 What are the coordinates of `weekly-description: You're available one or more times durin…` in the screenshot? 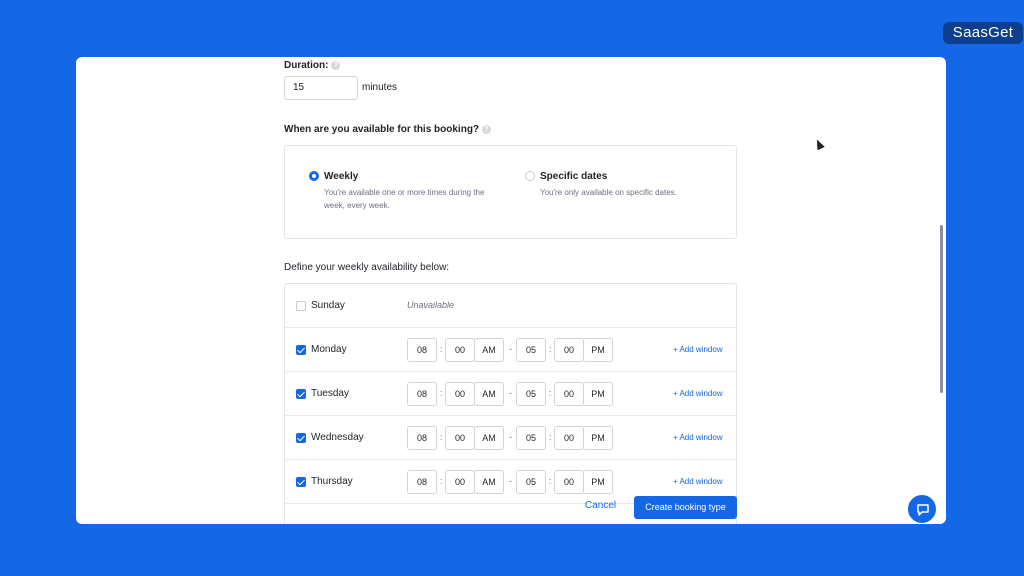 It's located at (404, 199).